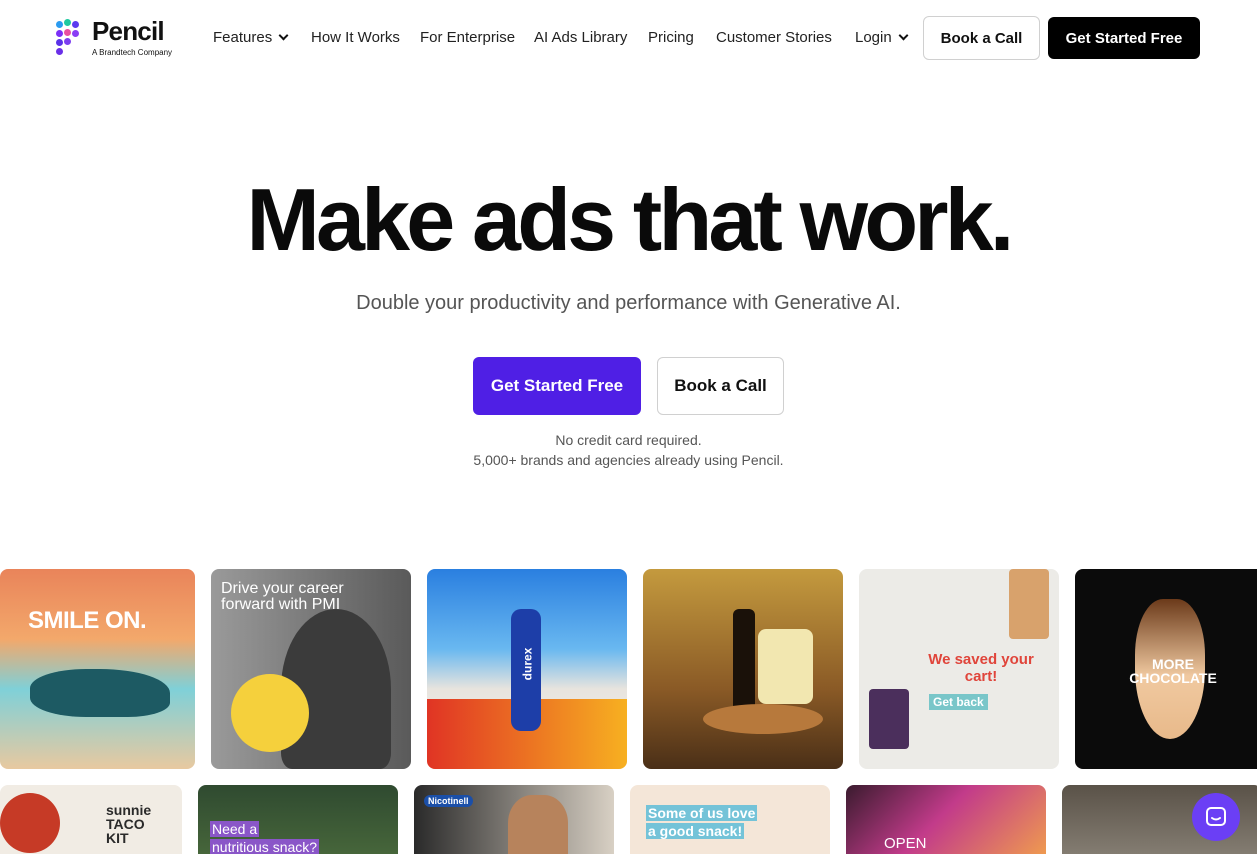 The width and height of the screenshot is (1257, 854). I want to click on brand-logo: Pencil A Brandtech Company, so click(121, 37).